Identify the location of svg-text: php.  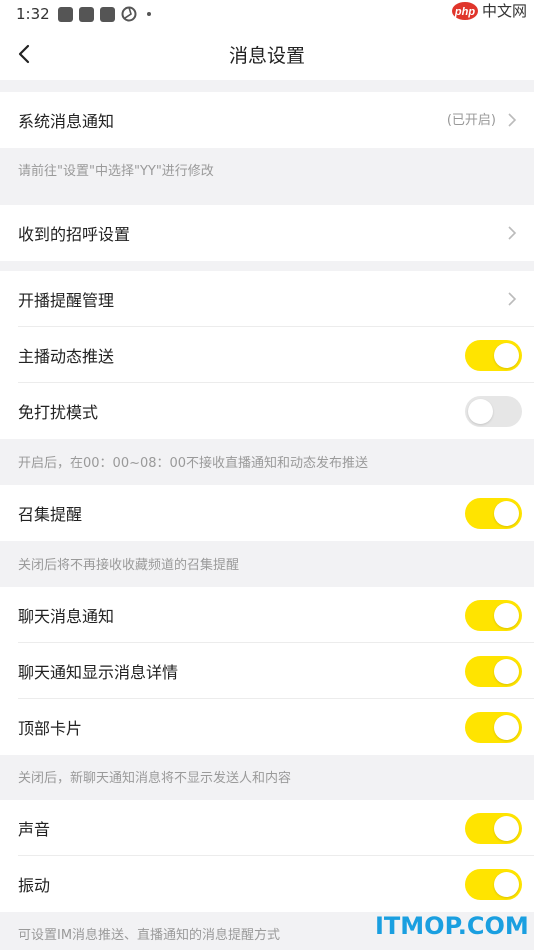
(464, 12).